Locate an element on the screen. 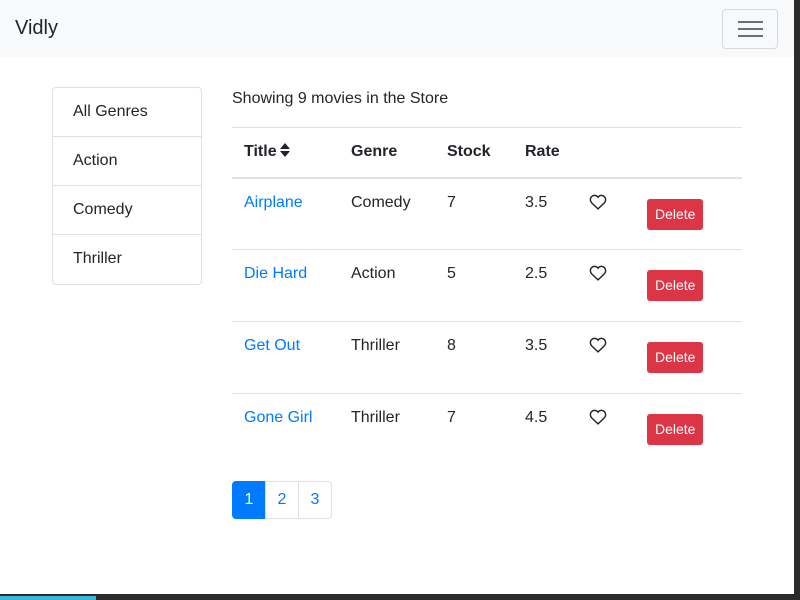 The image size is (800, 600). genre-item-all: All Genres is located at coordinates (127, 112).